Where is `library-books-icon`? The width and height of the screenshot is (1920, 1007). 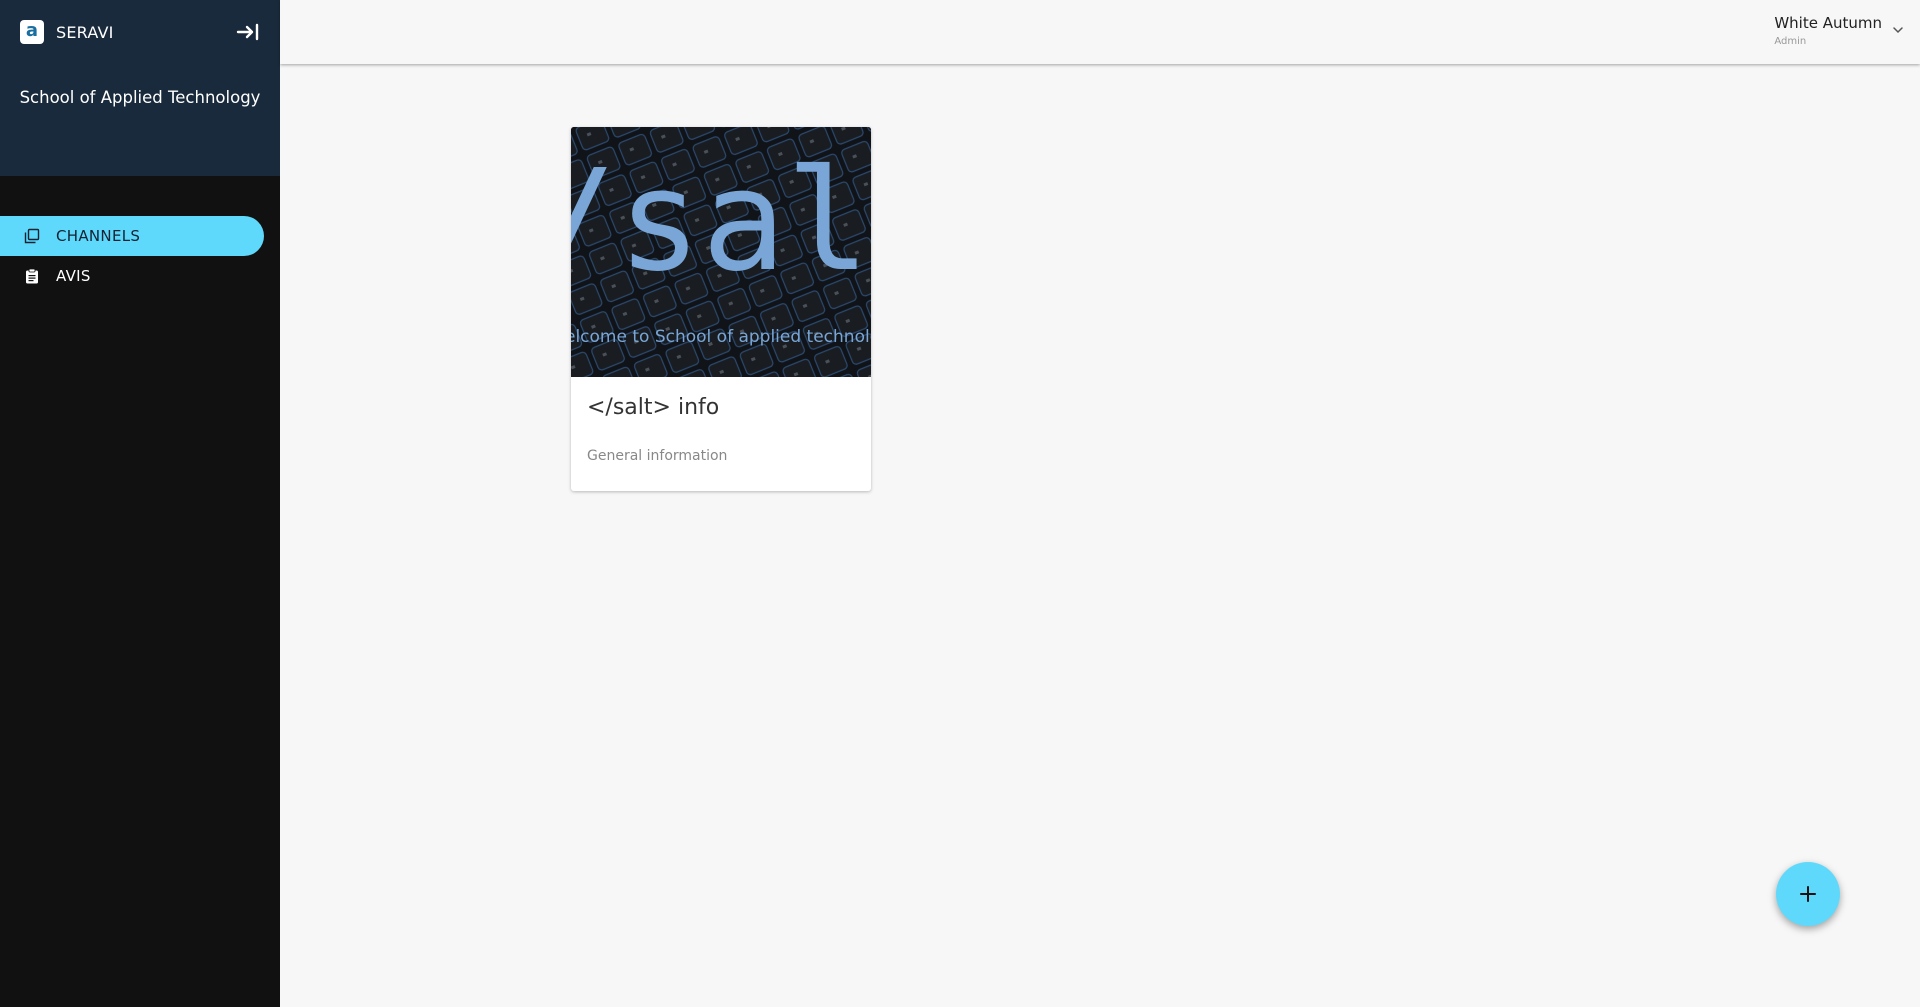
library-books-icon is located at coordinates (32, 236).